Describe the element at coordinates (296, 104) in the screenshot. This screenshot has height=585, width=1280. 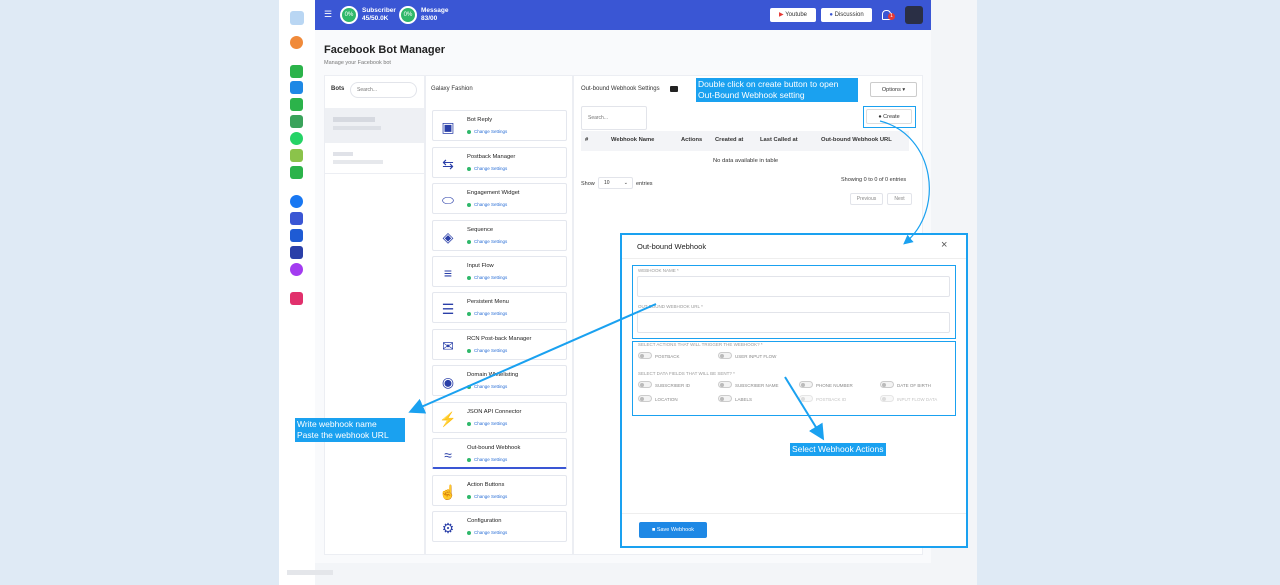
I see `sheet-icon` at that location.